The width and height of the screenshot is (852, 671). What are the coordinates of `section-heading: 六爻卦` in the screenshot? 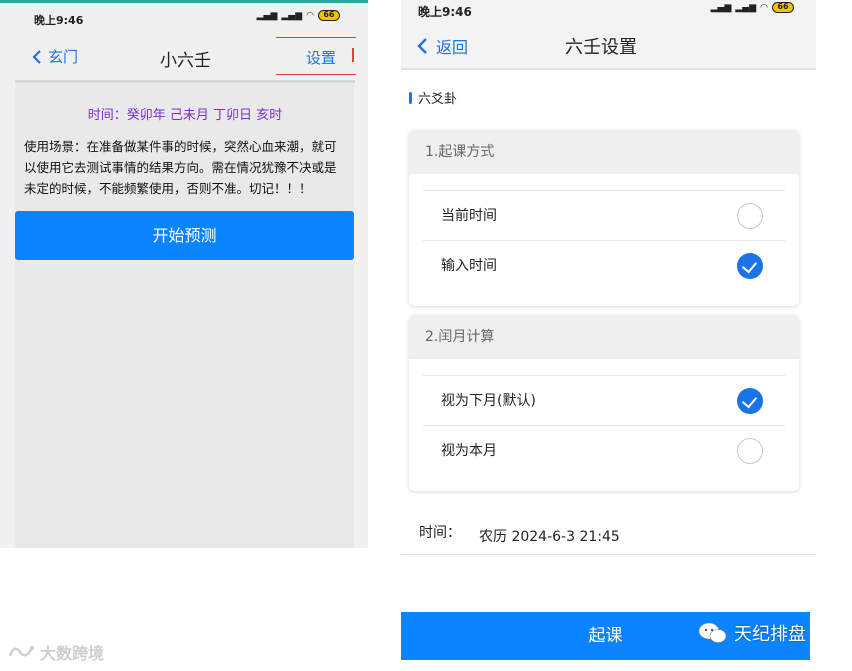 It's located at (433, 97).